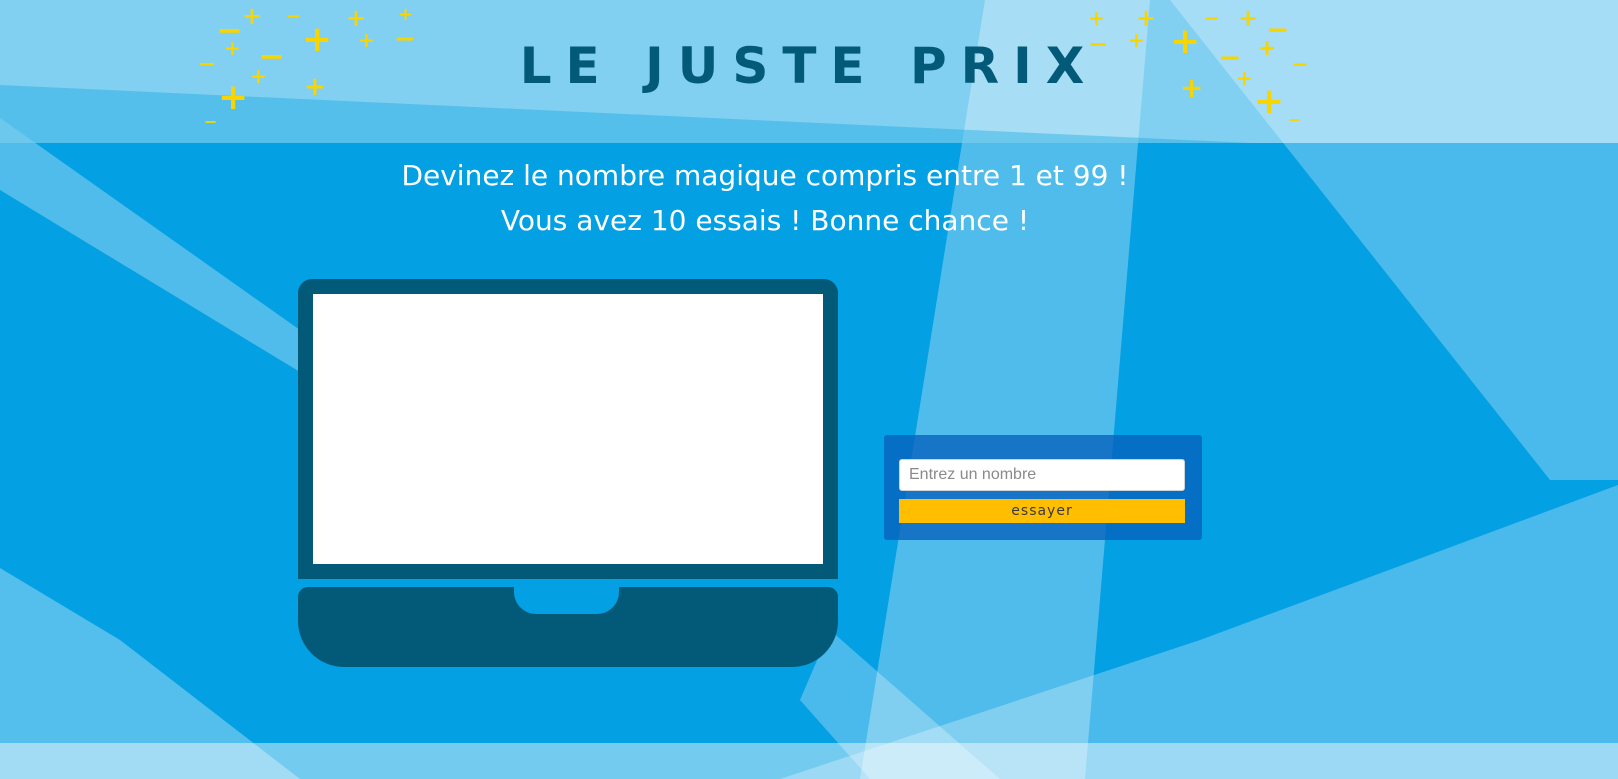 Image resolution: width=1618 pixels, height=779 pixels. I want to click on guess-form: essayer, so click(1043, 487).